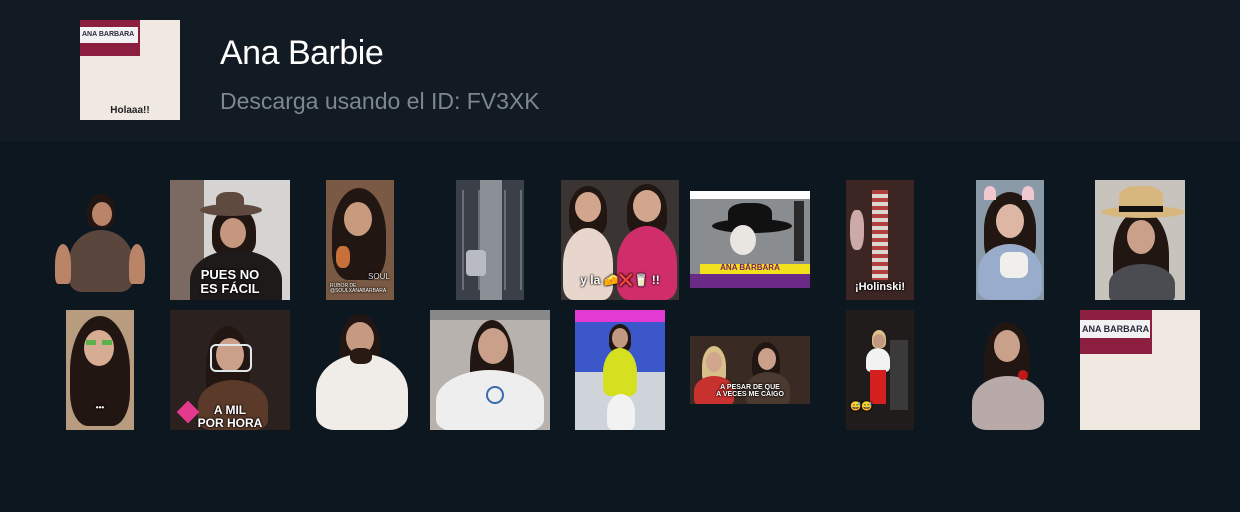 This screenshot has height=512, width=1240. What do you see at coordinates (130, 110) in the screenshot?
I see `thumbnail-caption: Holaaa!!` at bounding box center [130, 110].